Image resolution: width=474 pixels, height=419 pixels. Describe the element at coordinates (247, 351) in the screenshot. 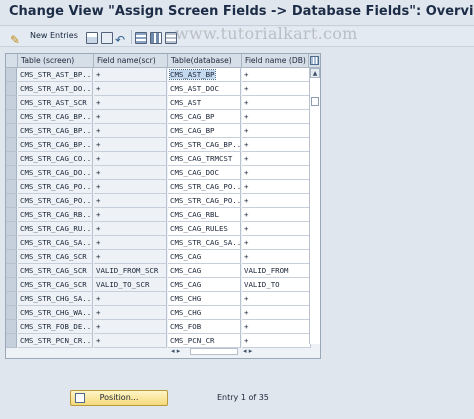

I see `scroll-right-icon: ◂ ▸` at that location.